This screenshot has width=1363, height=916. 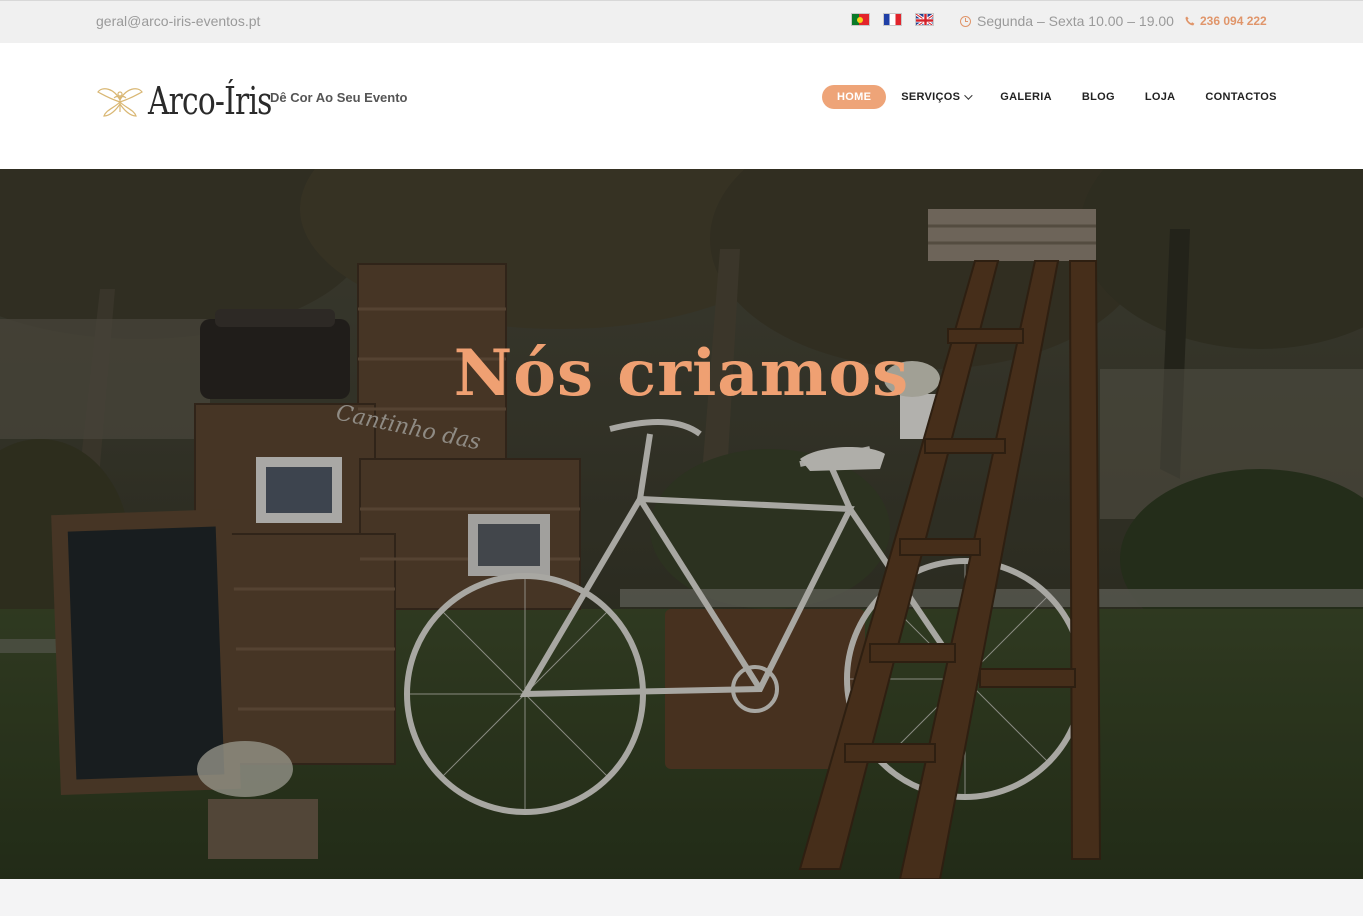 I want to click on nav-servicos: SERVIÇOS, so click(x=937, y=97).